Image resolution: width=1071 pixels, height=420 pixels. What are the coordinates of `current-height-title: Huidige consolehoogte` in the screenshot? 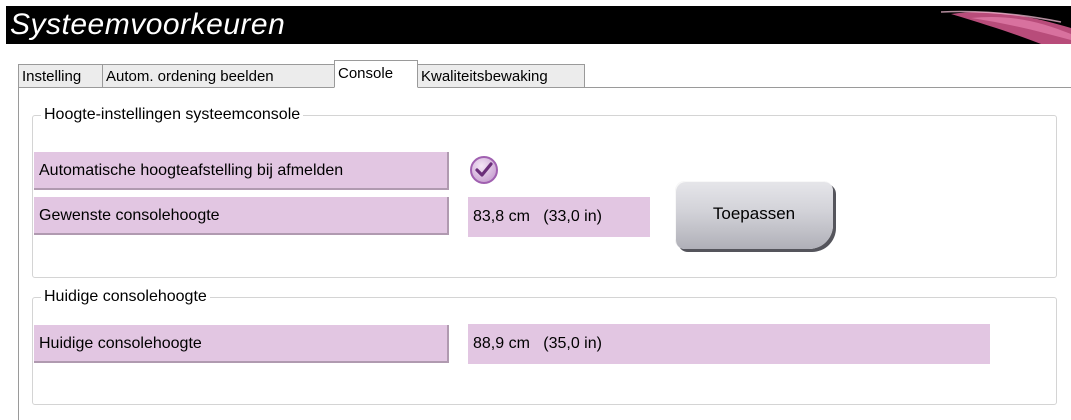 It's located at (125, 297).